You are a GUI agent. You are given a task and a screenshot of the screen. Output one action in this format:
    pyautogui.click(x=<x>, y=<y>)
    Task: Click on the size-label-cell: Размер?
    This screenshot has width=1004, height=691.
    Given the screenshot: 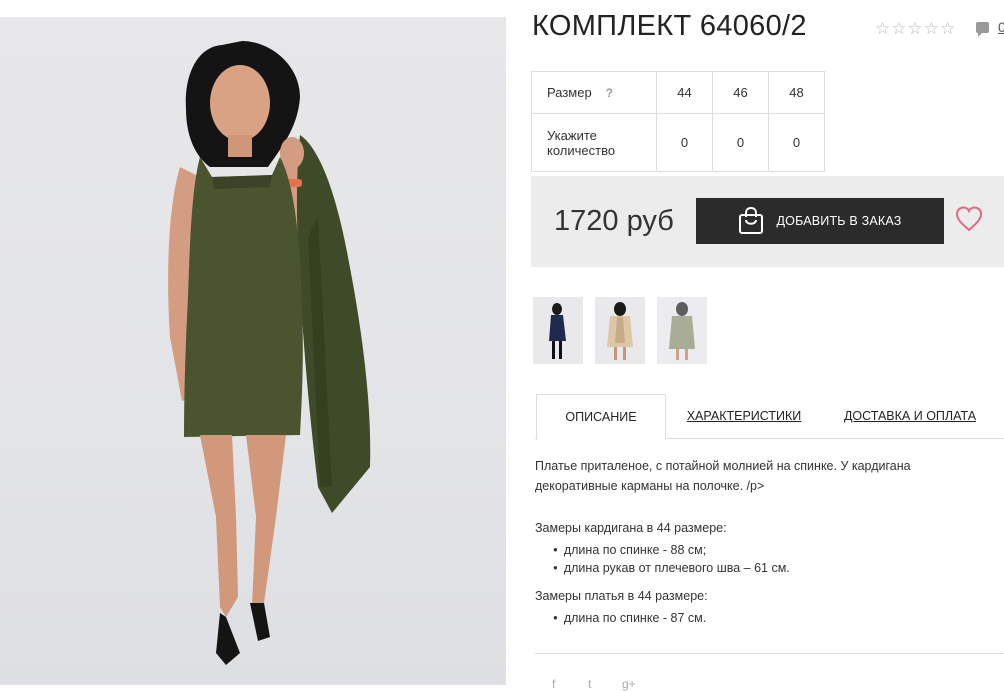 What is the action you would take?
    pyautogui.click(x=594, y=92)
    